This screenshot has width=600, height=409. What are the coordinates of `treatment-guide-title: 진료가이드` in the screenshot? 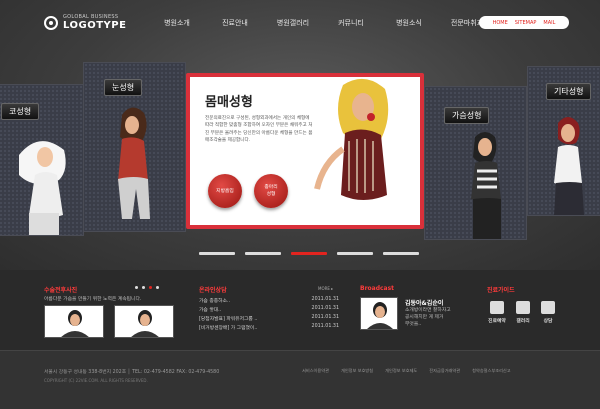 It's located at (501, 289).